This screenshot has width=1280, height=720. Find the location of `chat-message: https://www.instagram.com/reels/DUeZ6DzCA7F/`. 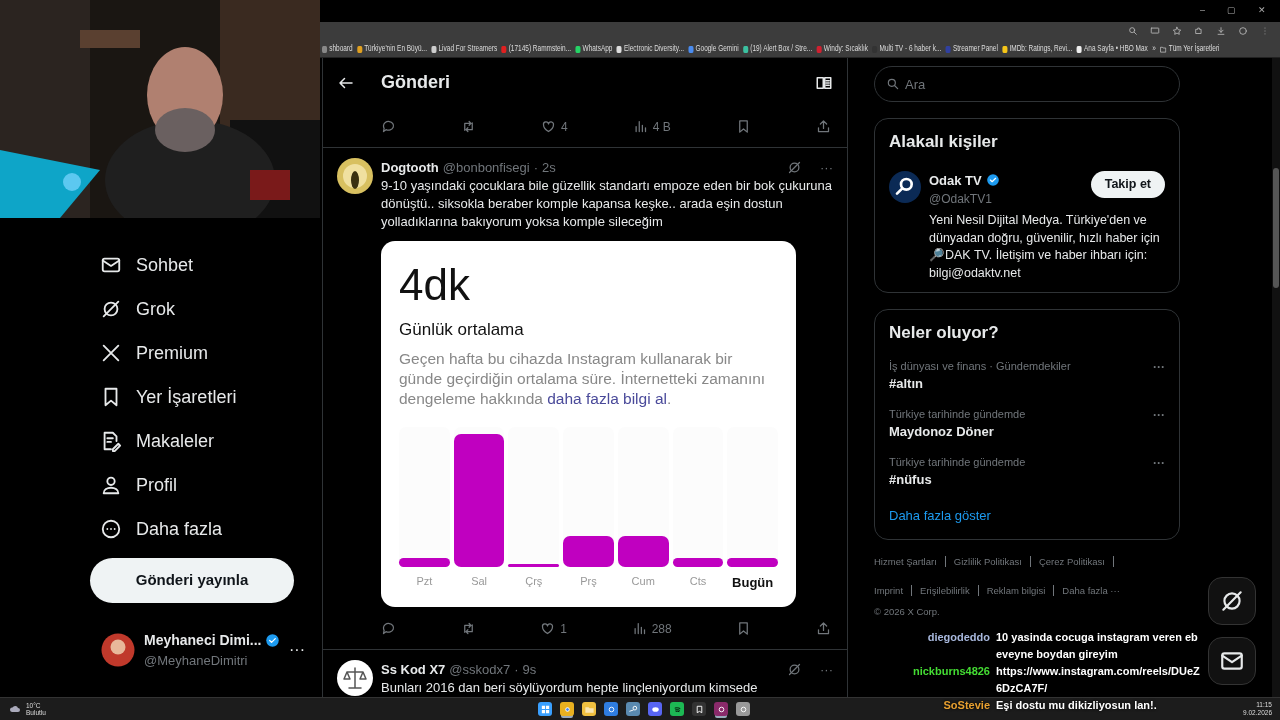

chat-message: https://www.instagram.com/reels/DUeZ6DzCA7F/ is located at coordinates (1098, 680).